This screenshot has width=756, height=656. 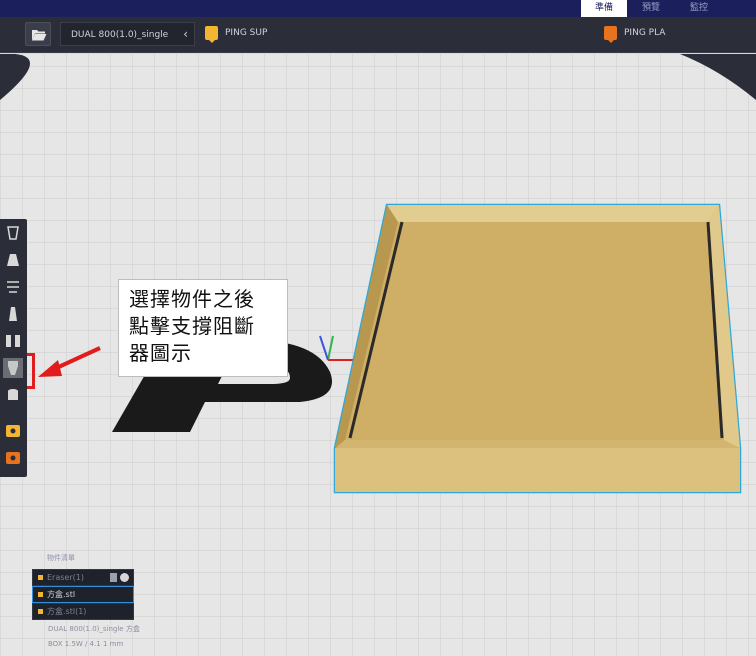 I want to click on callout-line-1: 選擇物件之後, so click(x=192, y=299).